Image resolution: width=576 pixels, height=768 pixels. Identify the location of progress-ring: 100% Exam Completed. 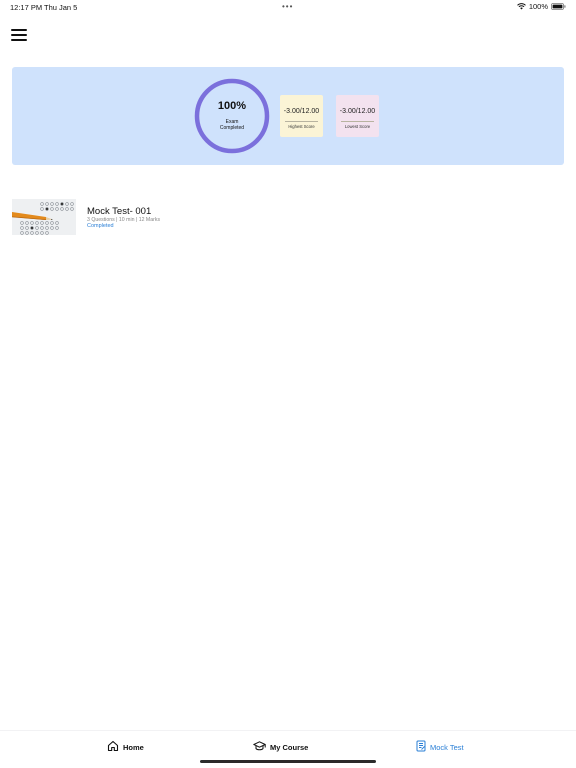
(232, 116).